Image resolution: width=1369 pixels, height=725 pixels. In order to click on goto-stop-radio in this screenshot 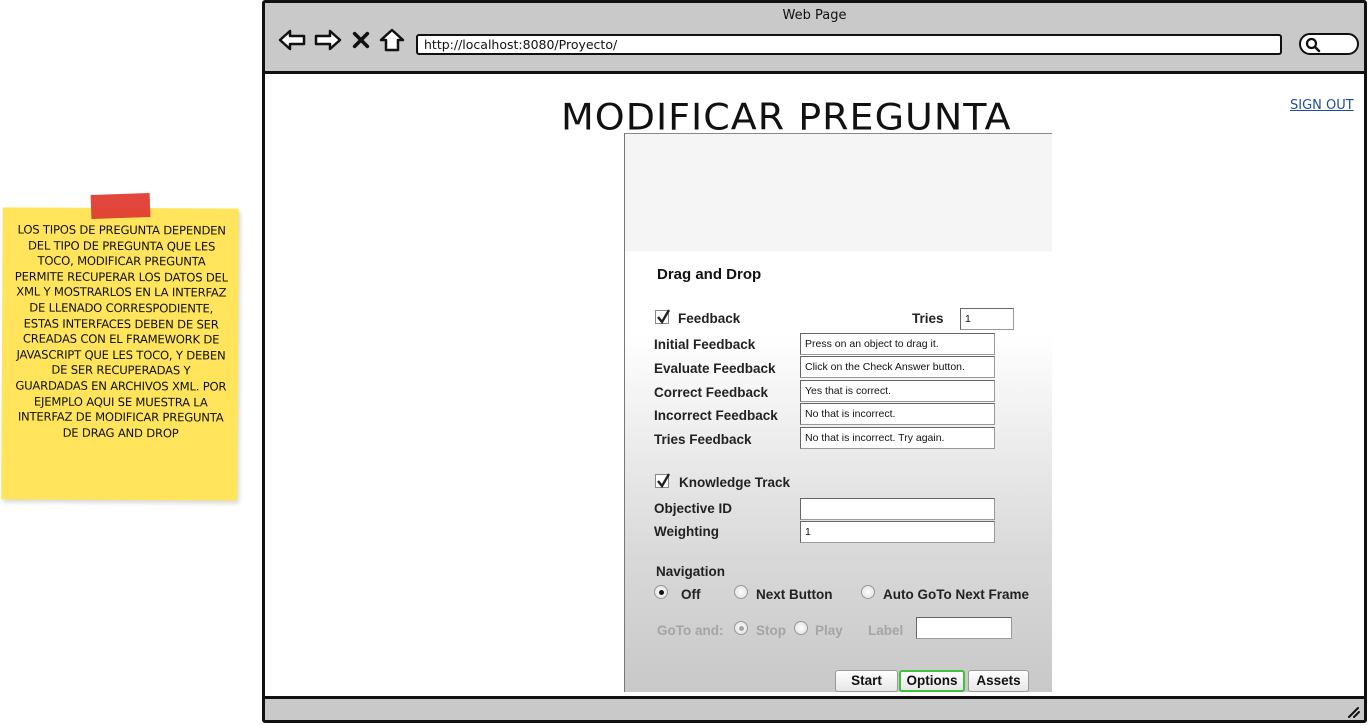, I will do `click(741, 628)`.